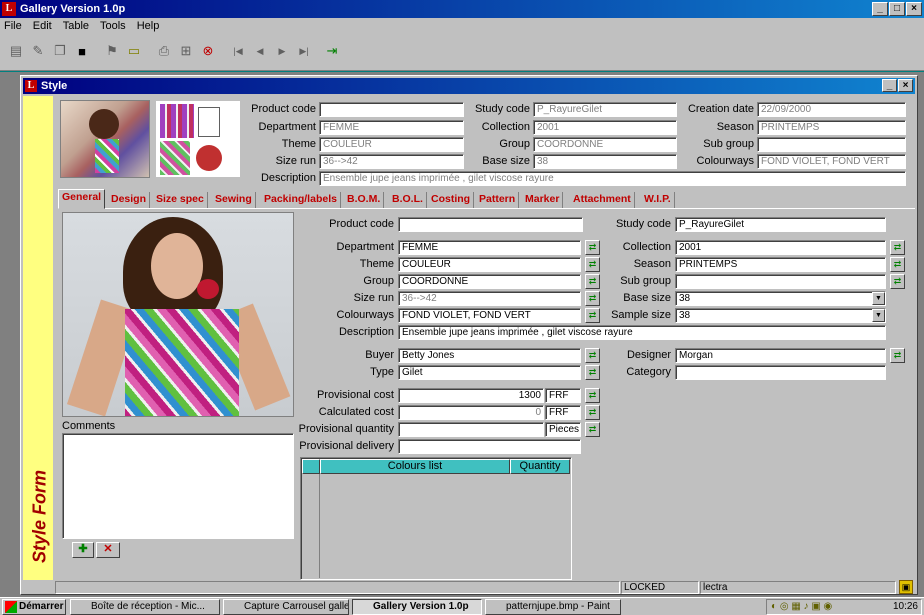  Describe the element at coordinates (905, 85) in the screenshot. I see `style-close-button: ×` at that location.